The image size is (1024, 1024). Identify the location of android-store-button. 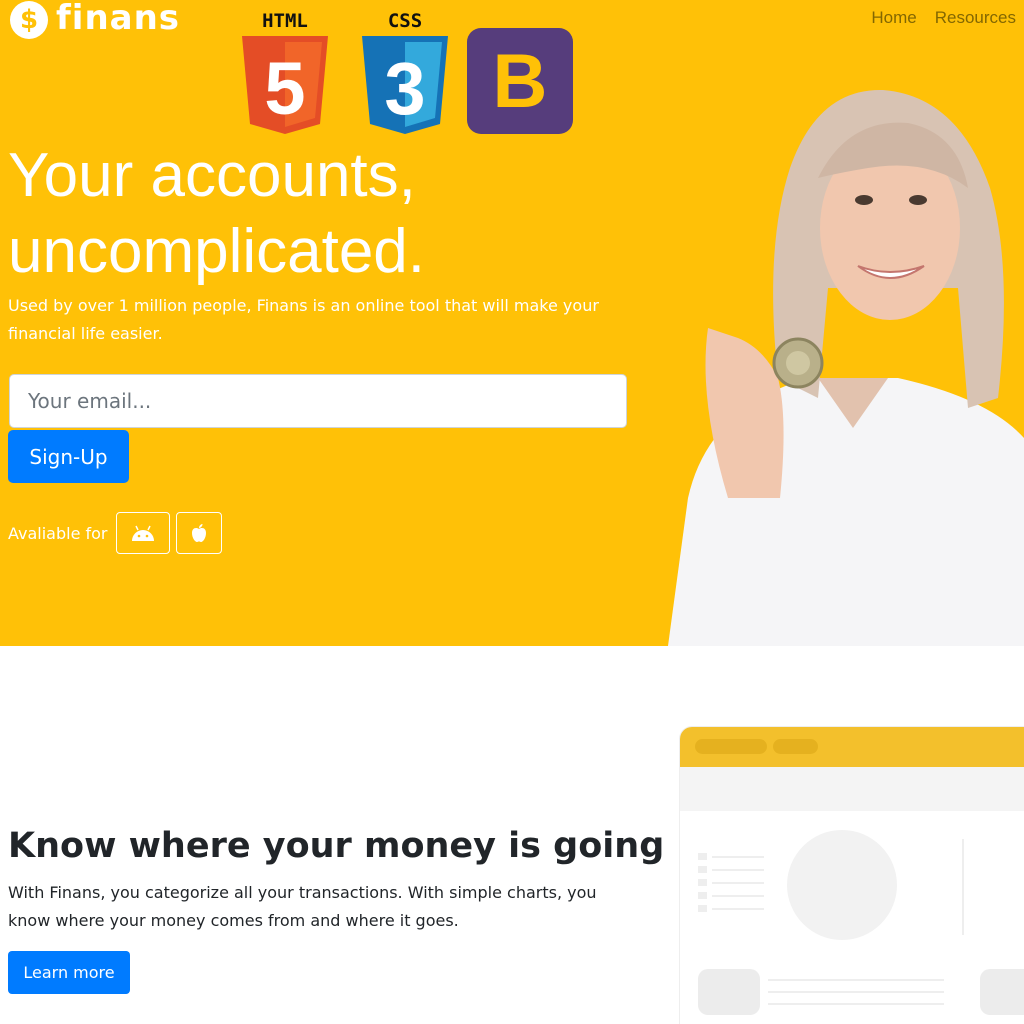
(142, 533).